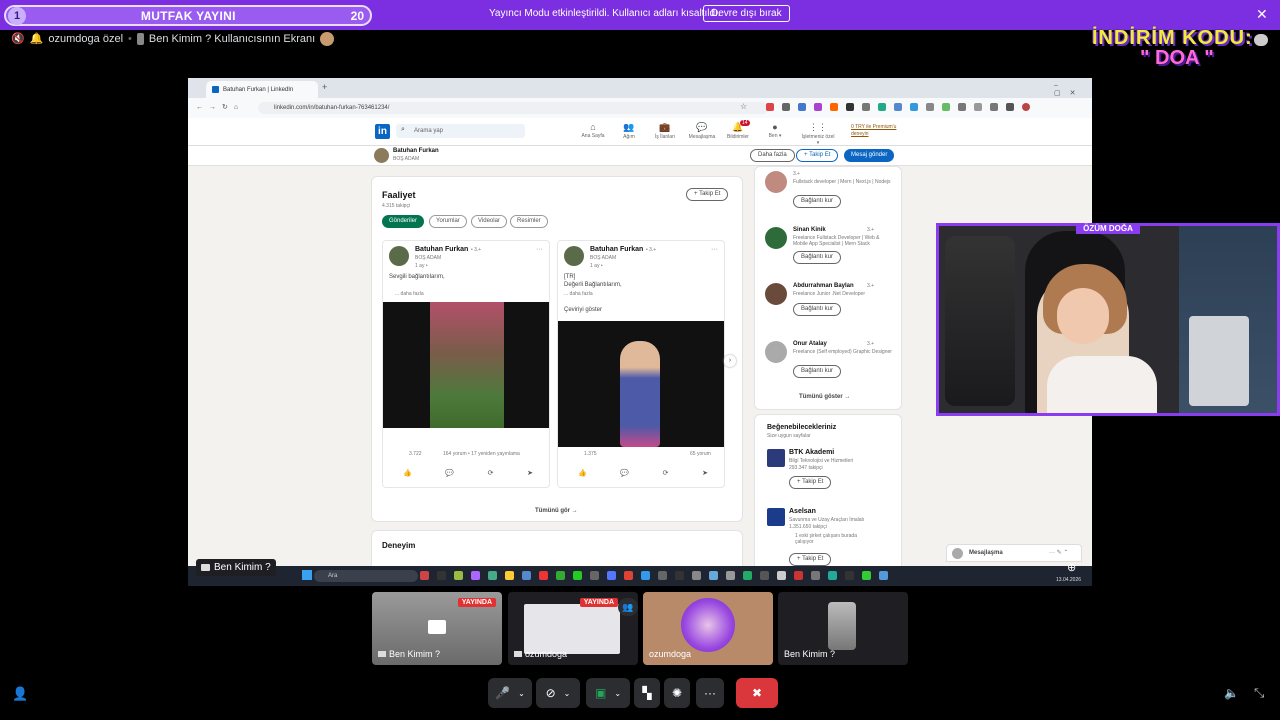 The width and height of the screenshot is (1280, 720). What do you see at coordinates (1071, 567) in the screenshot?
I see `zoom-icon: ⊕` at bounding box center [1071, 567].